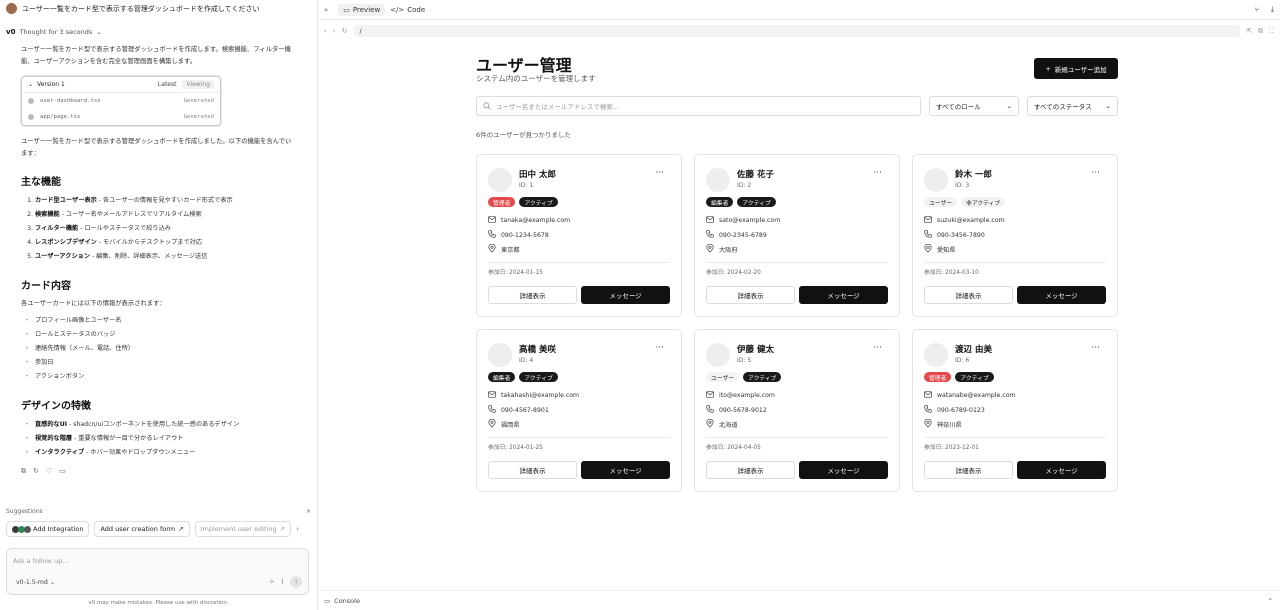  Describe the element at coordinates (974, 106) in the screenshot. I see `role-filter-select: すべてのロール ⌄` at that location.